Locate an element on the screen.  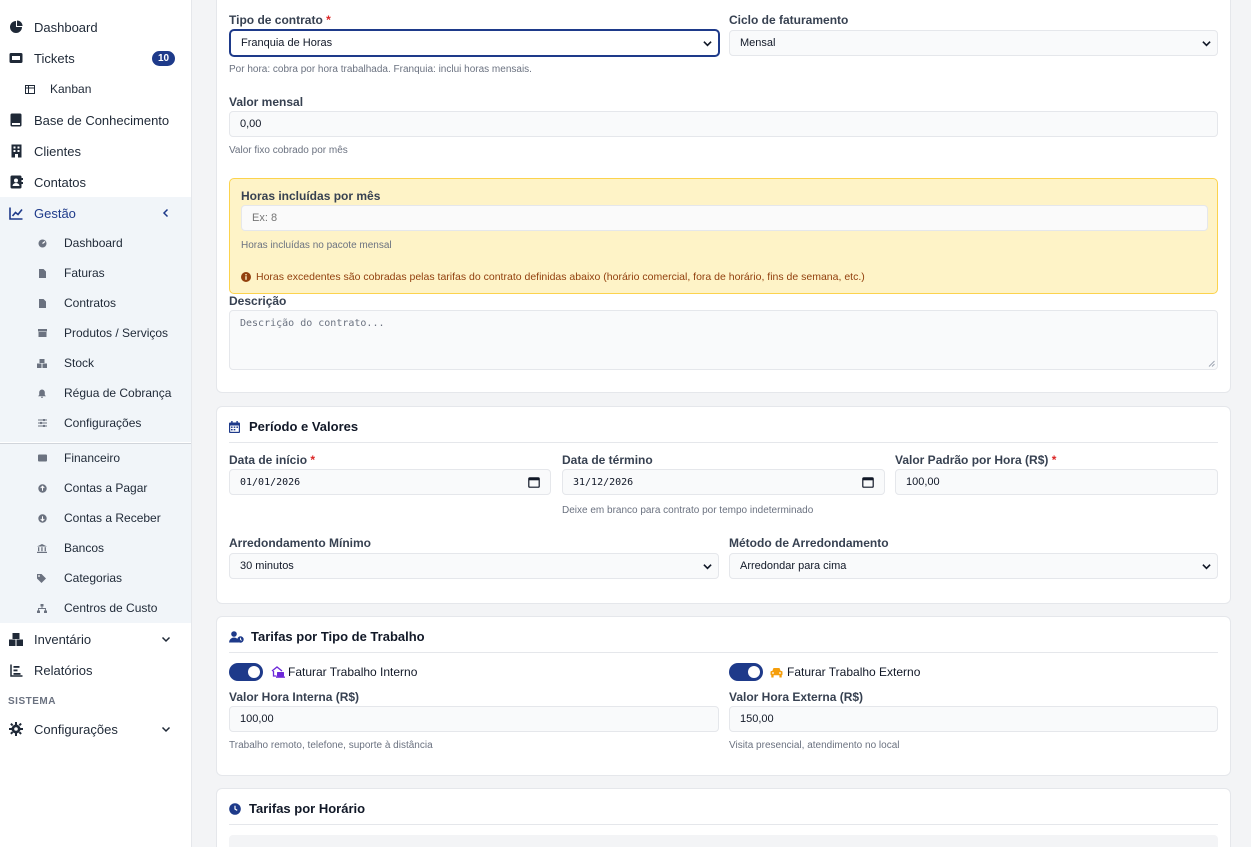
sidebar-sub-contas-receber: Contas a Receber is located at coordinates (95, 518).